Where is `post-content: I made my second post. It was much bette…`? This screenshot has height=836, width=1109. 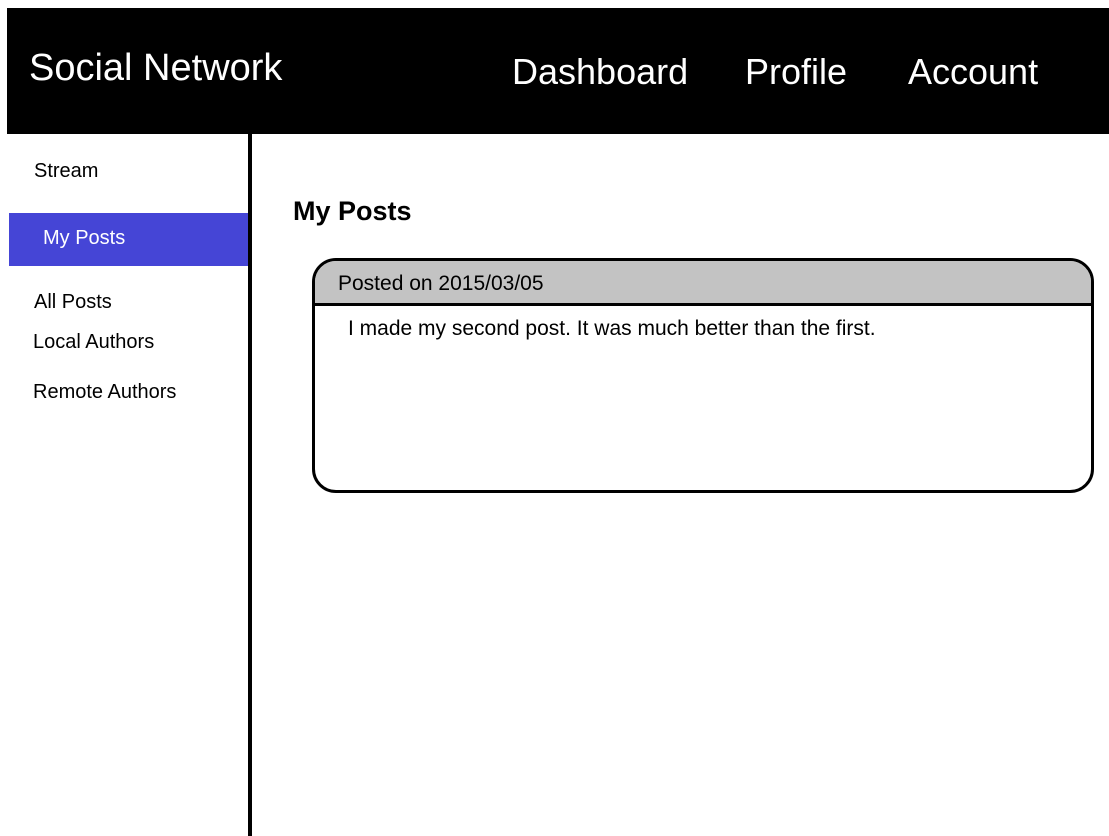 post-content: I made my second post. It was much bette… is located at coordinates (612, 328).